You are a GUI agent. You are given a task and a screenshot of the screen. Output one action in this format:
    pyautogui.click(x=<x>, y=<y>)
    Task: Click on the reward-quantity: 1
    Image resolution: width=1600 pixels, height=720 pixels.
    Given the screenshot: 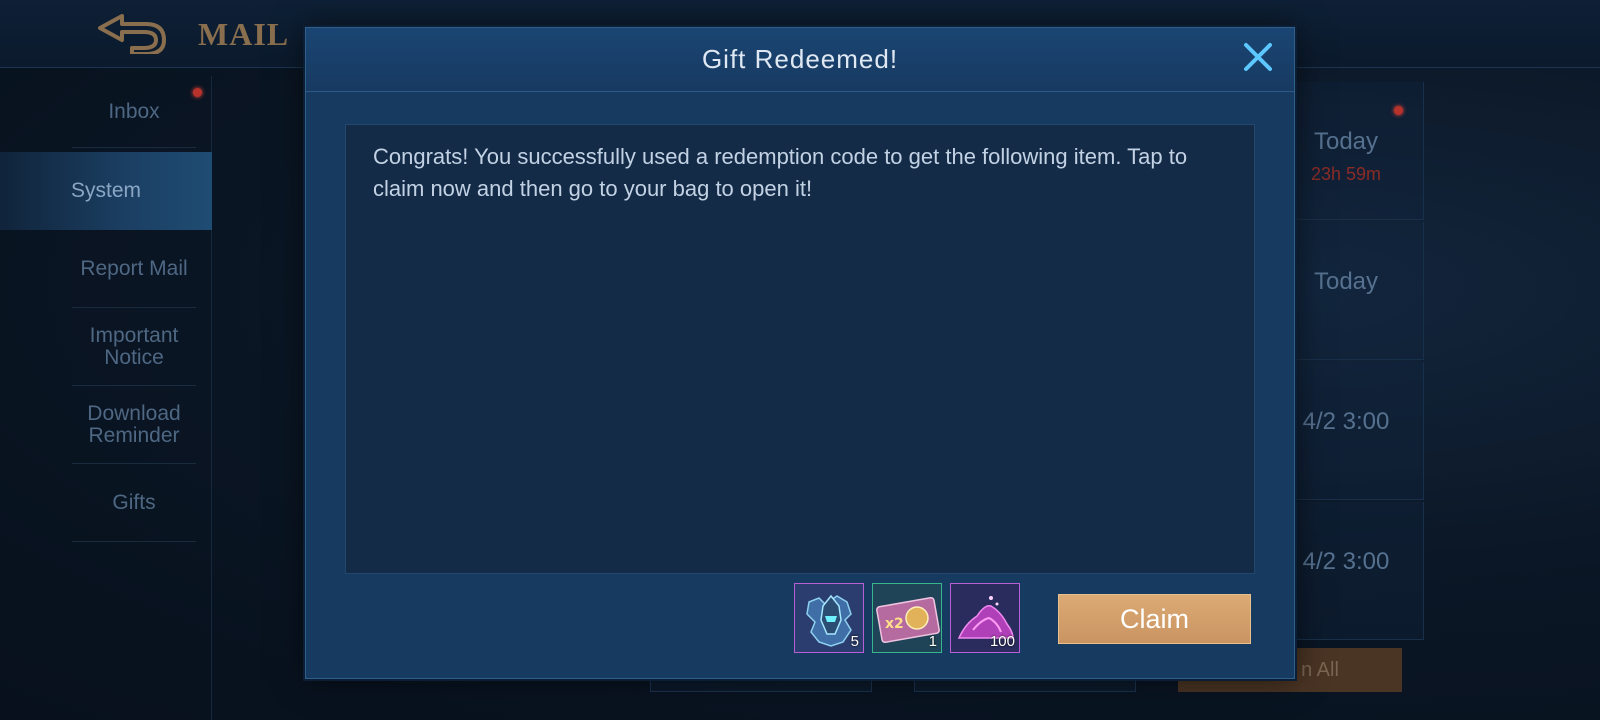 What is the action you would take?
    pyautogui.click(x=932, y=641)
    